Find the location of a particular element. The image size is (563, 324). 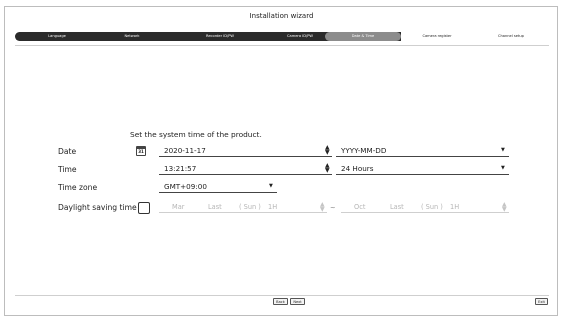

time-format-select: 24 Hours is located at coordinates (422, 169).